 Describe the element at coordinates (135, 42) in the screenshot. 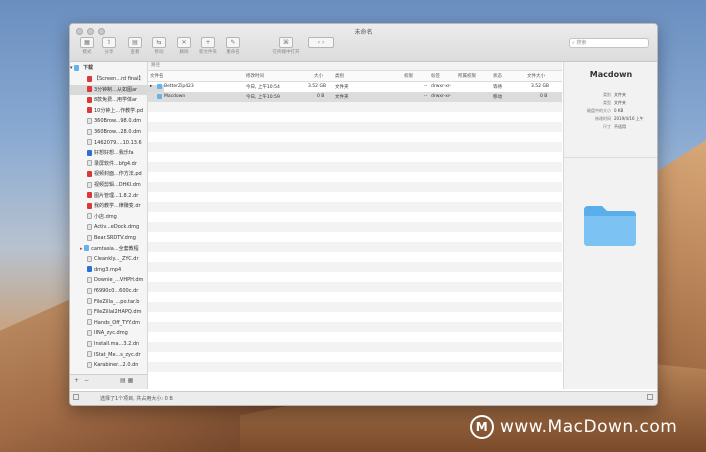

I see `doc-icon: ▤` at that location.